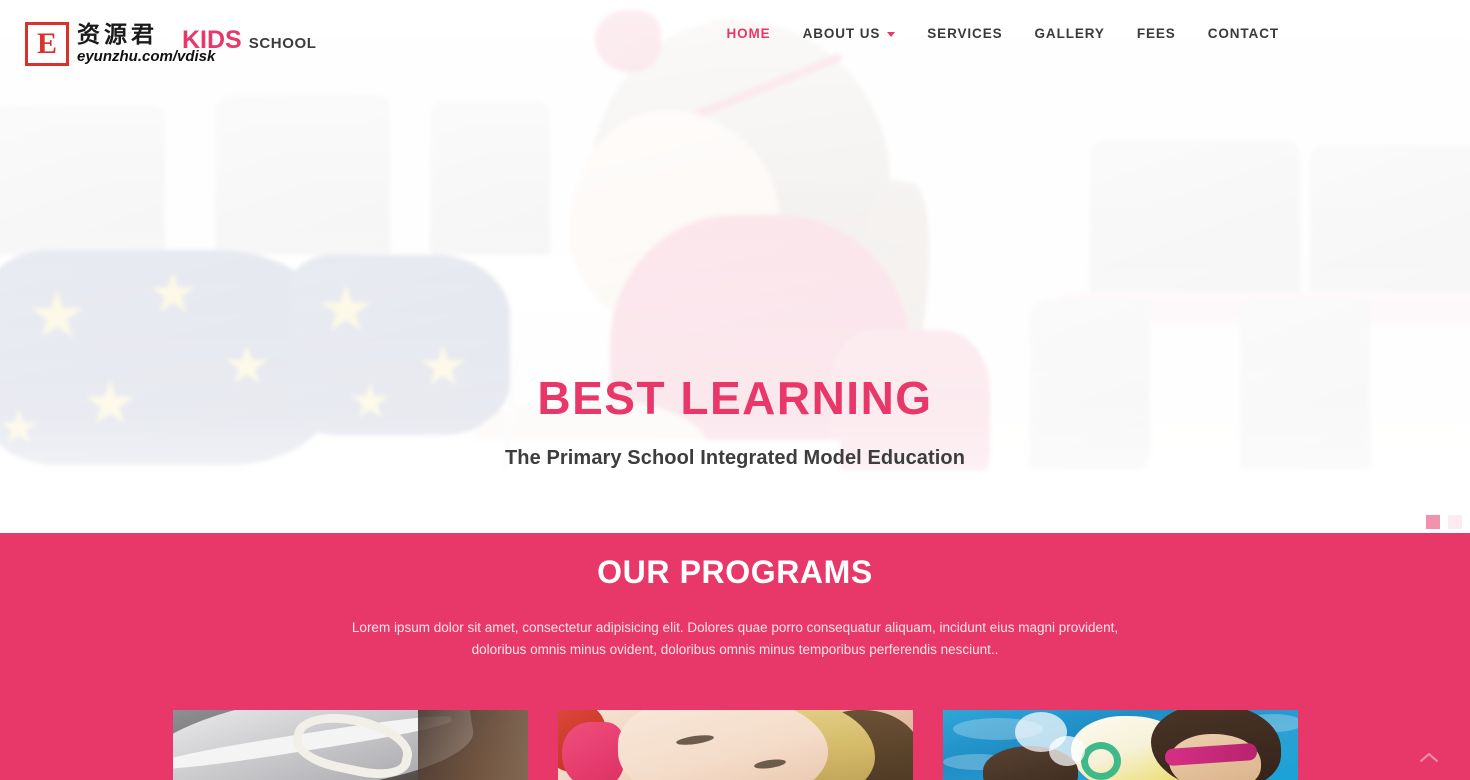 This screenshot has width=1470, height=780. Describe the element at coordinates (841, 33) in the screenshot. I see `nav-item-about-us-label: ABOUT US` at that location.